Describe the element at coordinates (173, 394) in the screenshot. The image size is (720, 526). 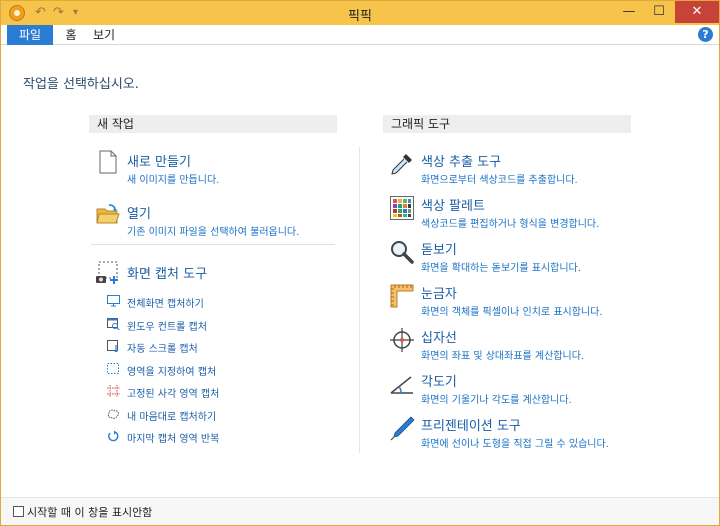
I see `capture-fixed-region-label: 고정된 사각 영역 캡처` at that location.